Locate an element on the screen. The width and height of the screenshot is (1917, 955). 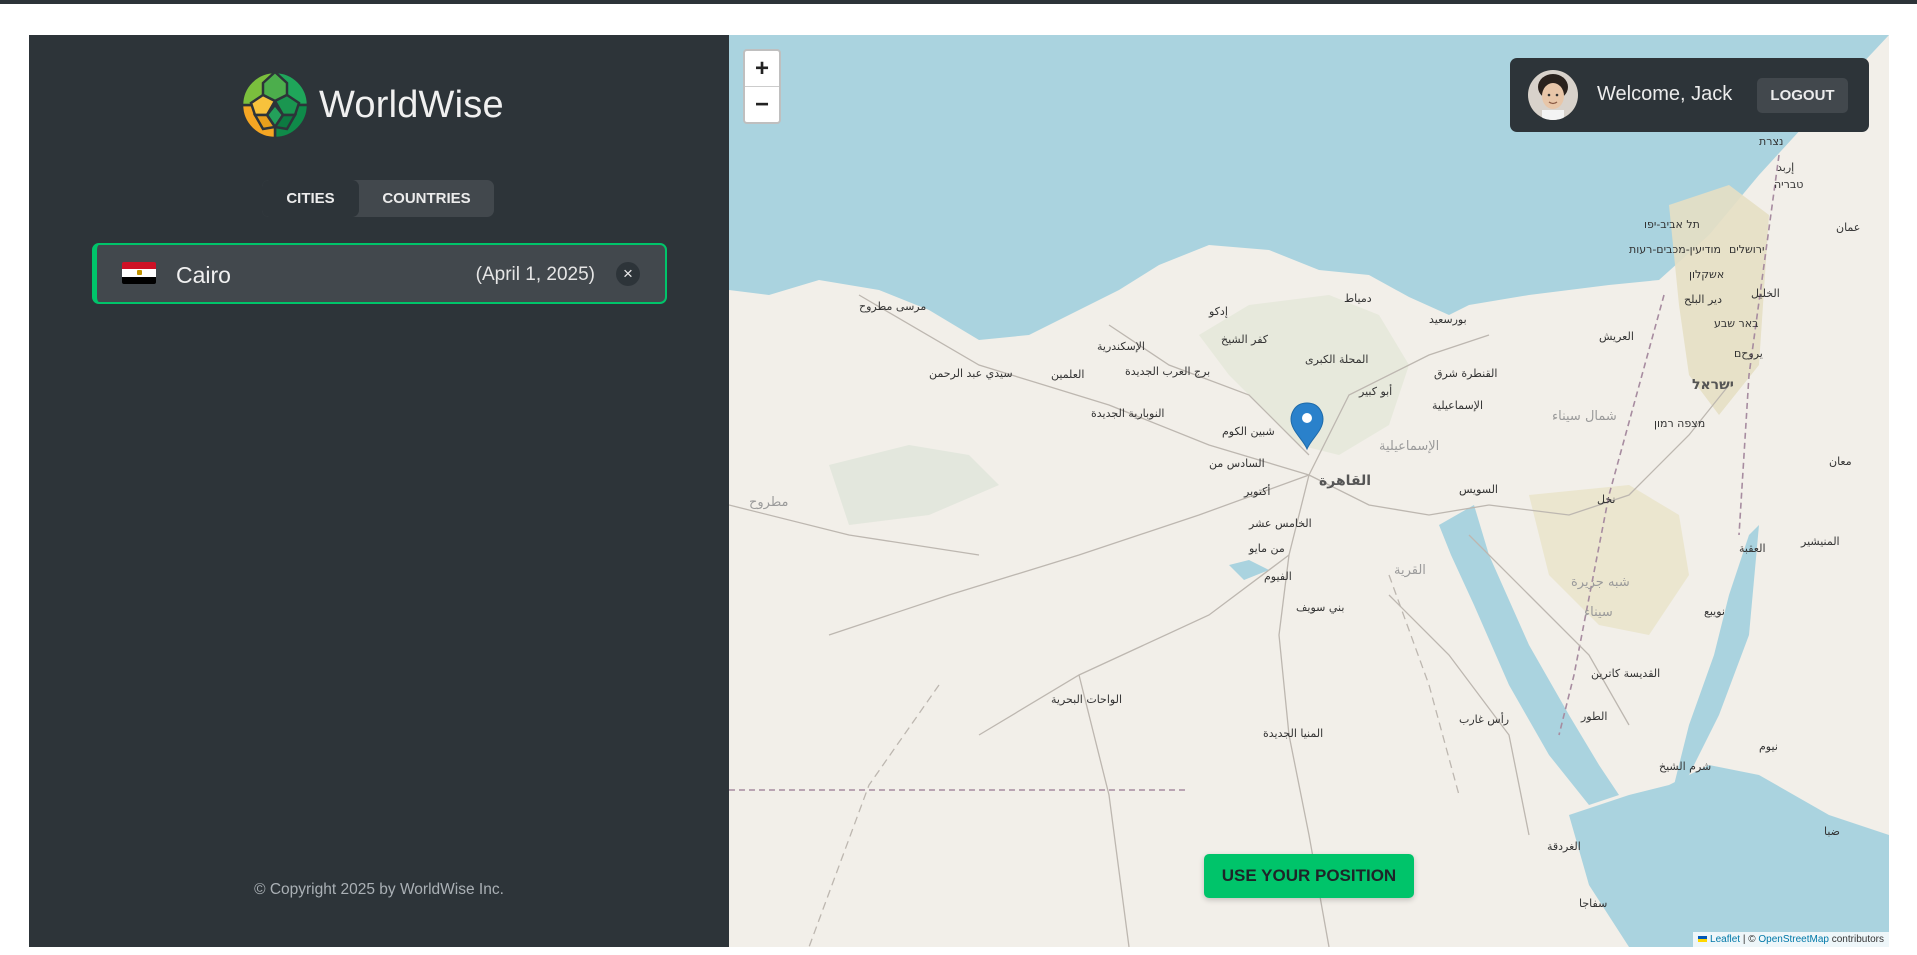
map-label: العلمين is located at coordinates (1068, 374).